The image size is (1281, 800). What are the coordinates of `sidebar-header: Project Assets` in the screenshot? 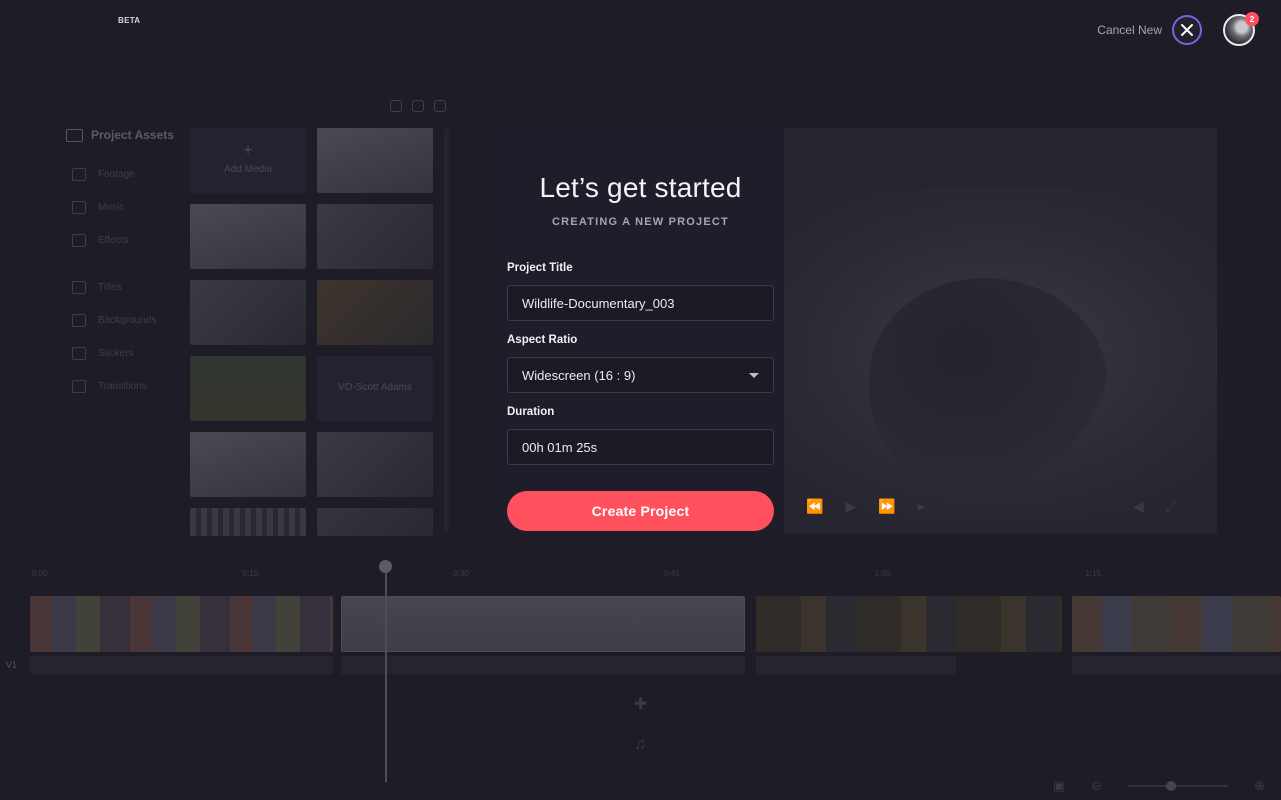 It's located at (122, 135).